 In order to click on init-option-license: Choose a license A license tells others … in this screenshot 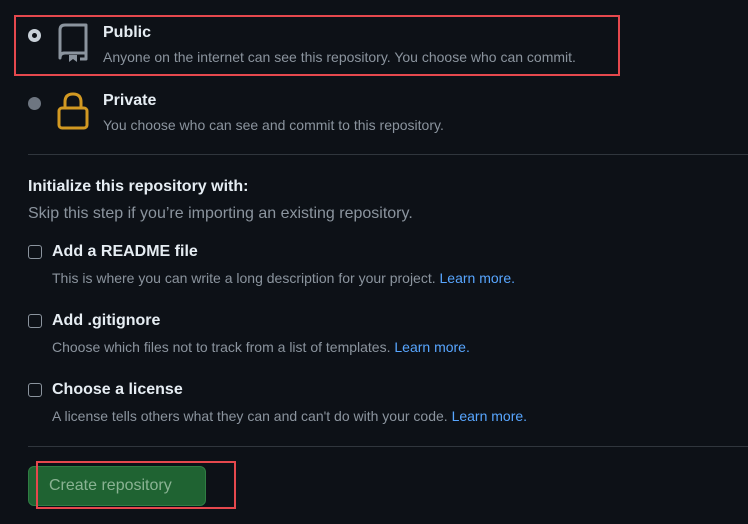, I will do `click(374, 411)`.